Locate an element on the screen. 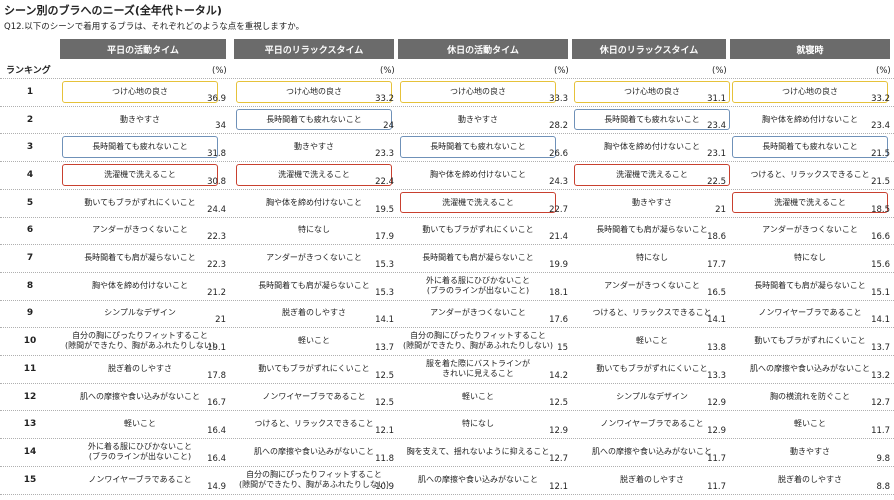 Image resolution: width=894 pixels, height=500 pixels. ranking-item: シンプルなデザイン is located at coordinates (140, 313).